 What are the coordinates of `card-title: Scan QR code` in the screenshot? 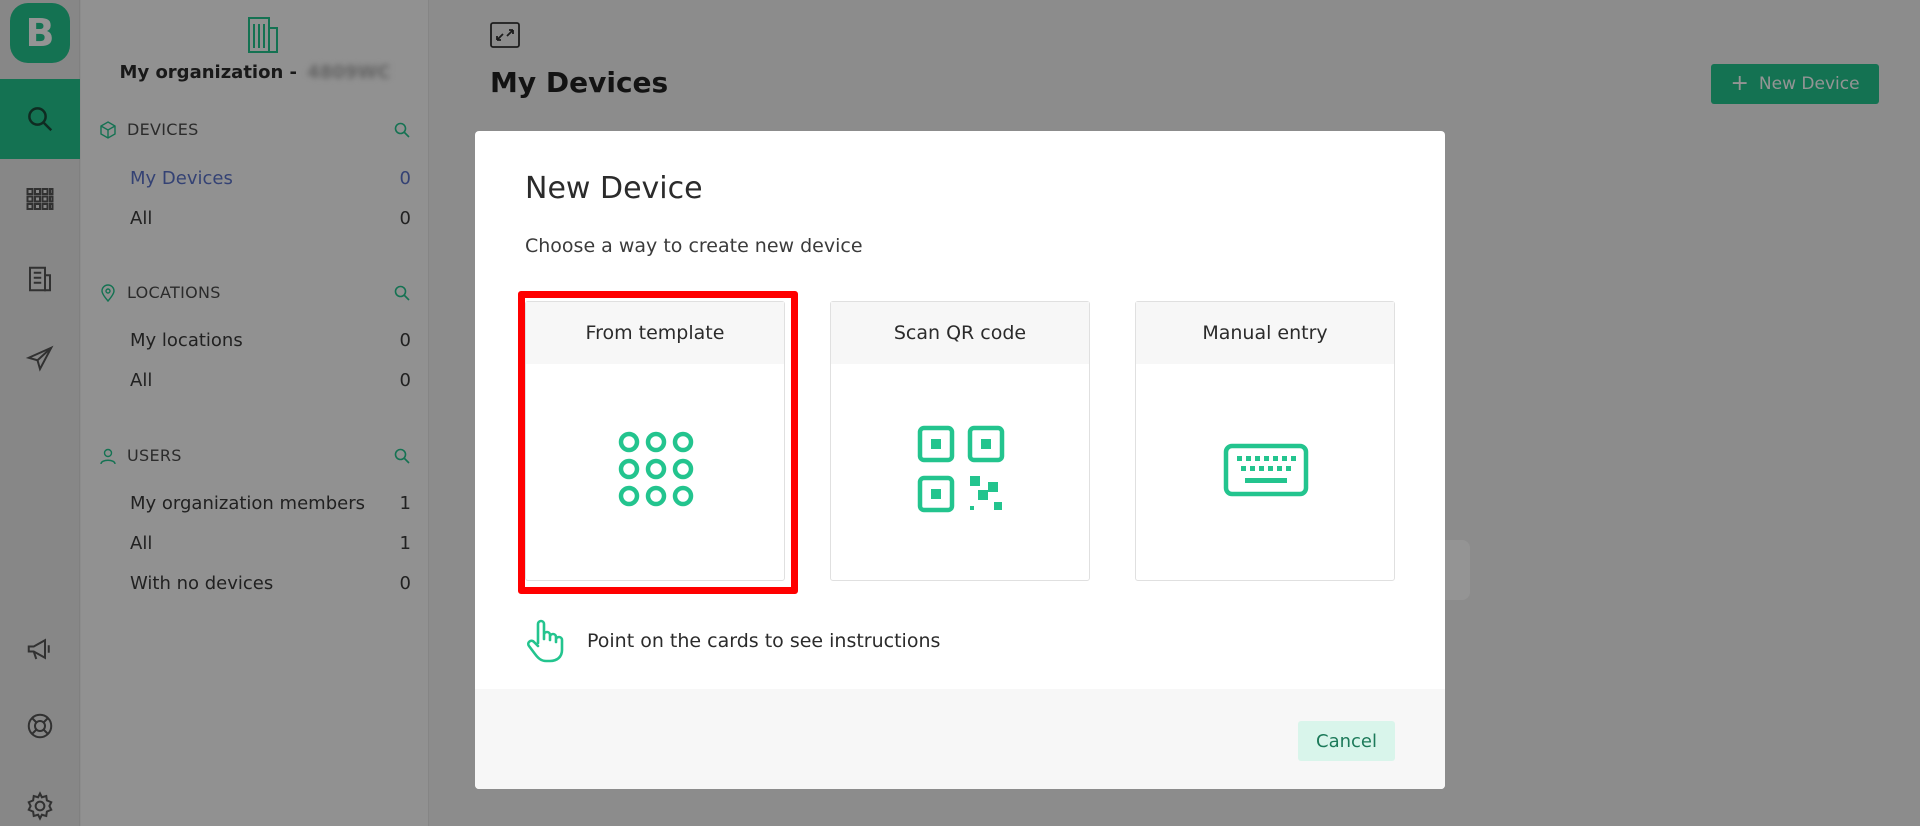 It's located at (960, 333).